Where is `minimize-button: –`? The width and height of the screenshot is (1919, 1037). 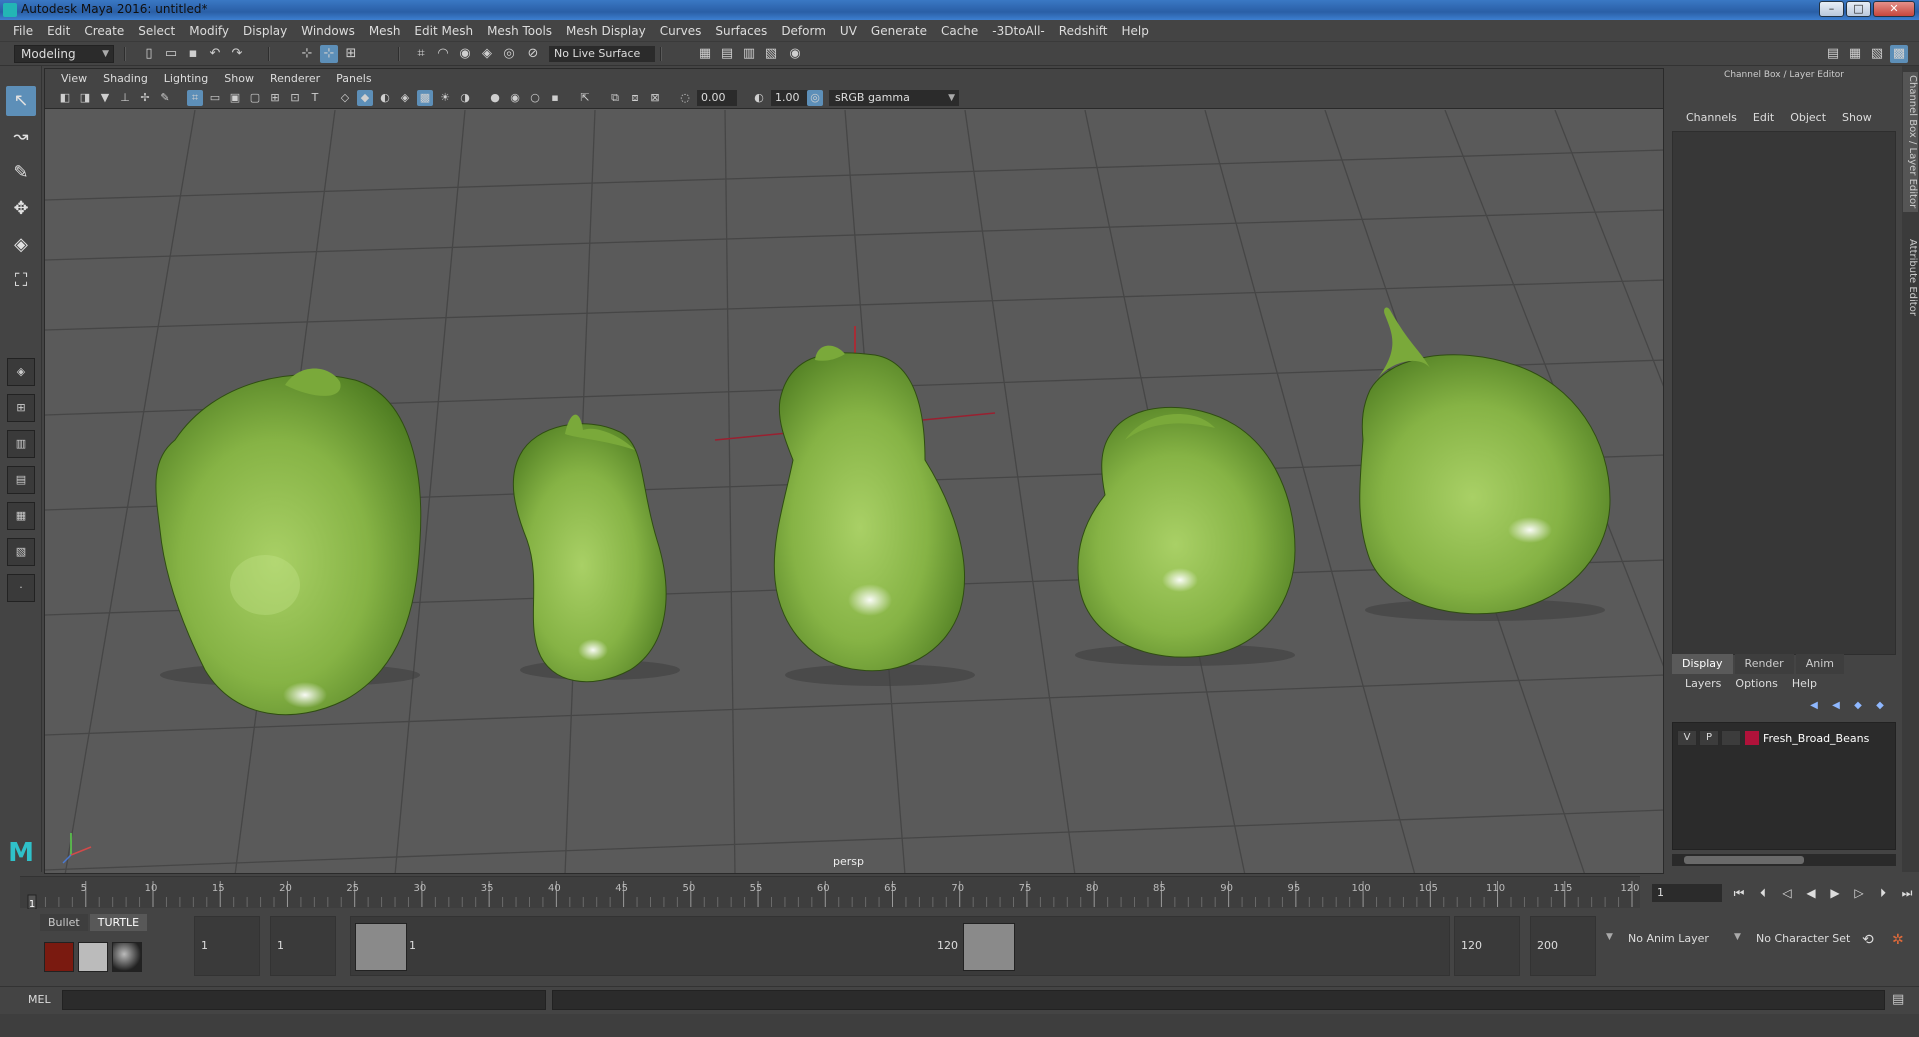
minimize-button: – is located at coordinates (1831, 9).